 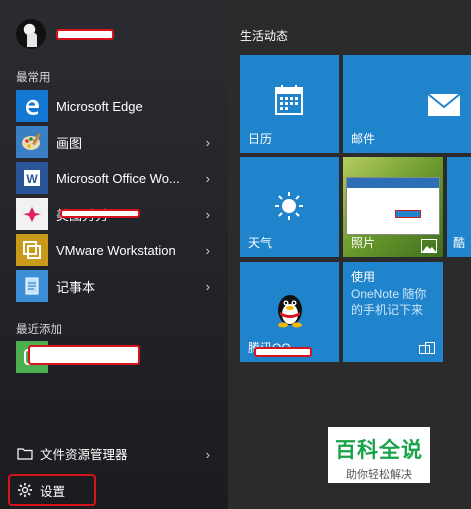 What do you see at coordinates (389, 294) in the screenshot?
I see `onenote-tile-line1: OneNote 随你` at bounding box center [389, 294].